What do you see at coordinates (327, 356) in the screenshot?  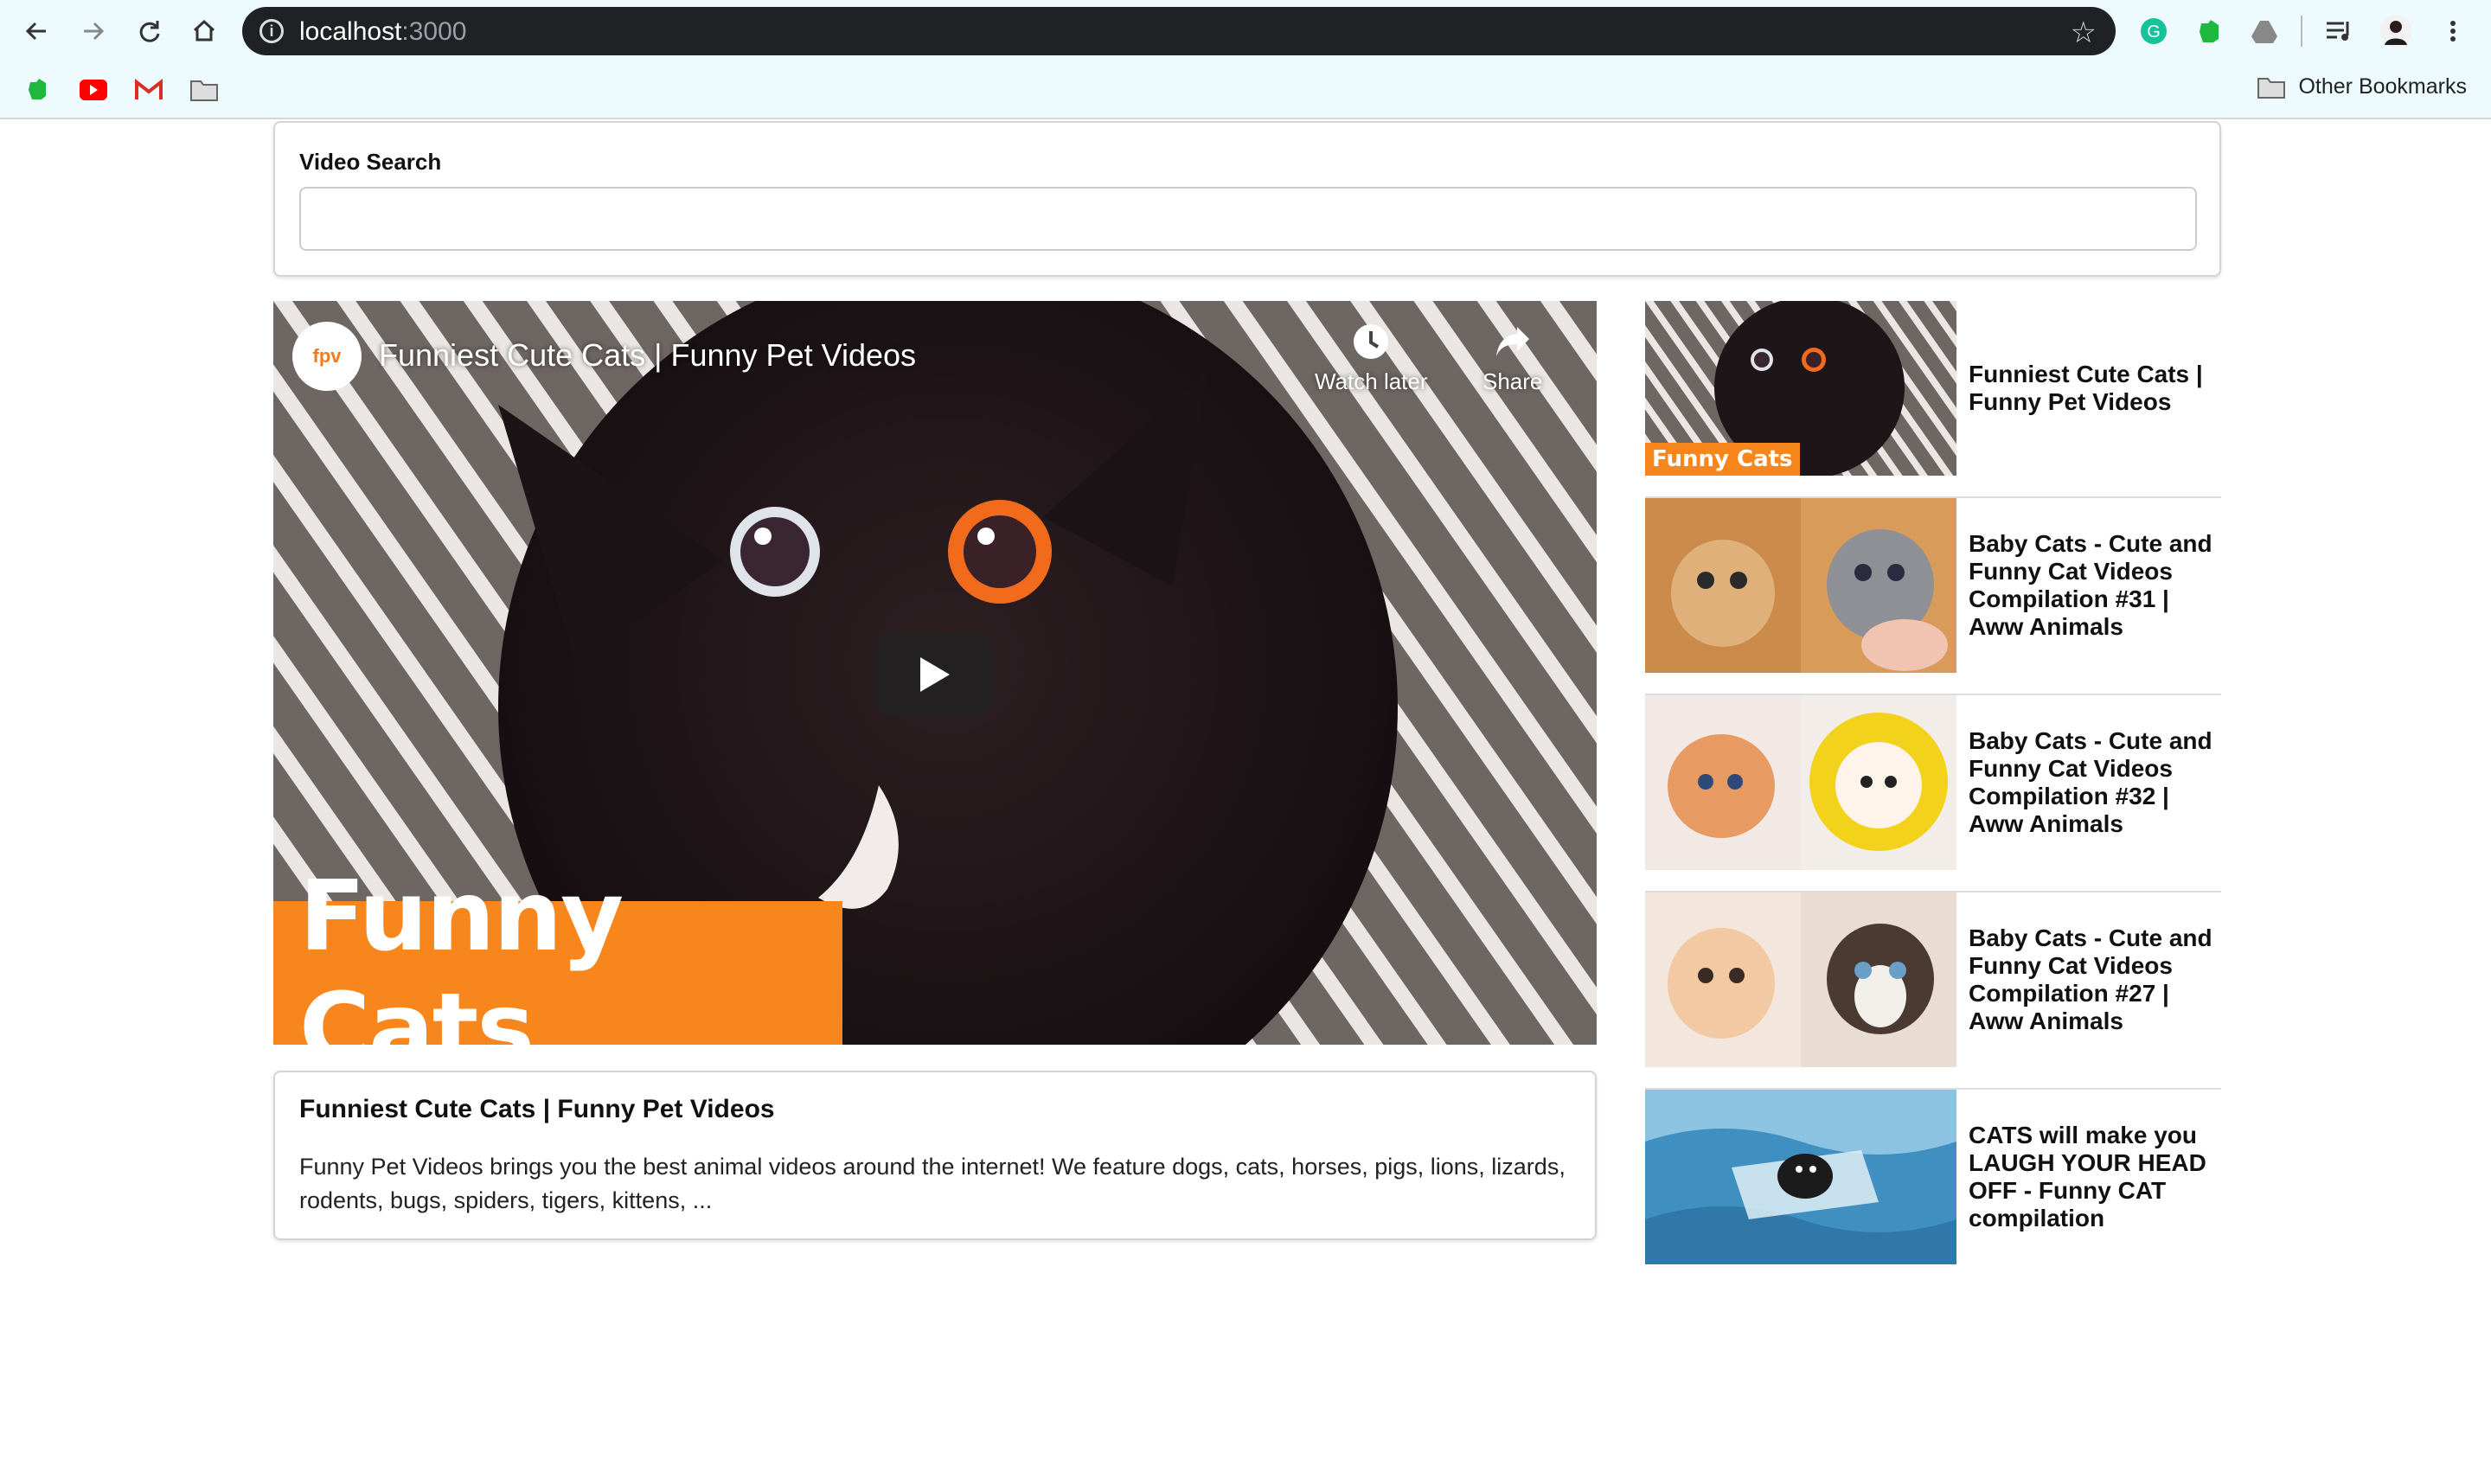 I see `channel-logo: fpv` at bounding box center [327, 356].